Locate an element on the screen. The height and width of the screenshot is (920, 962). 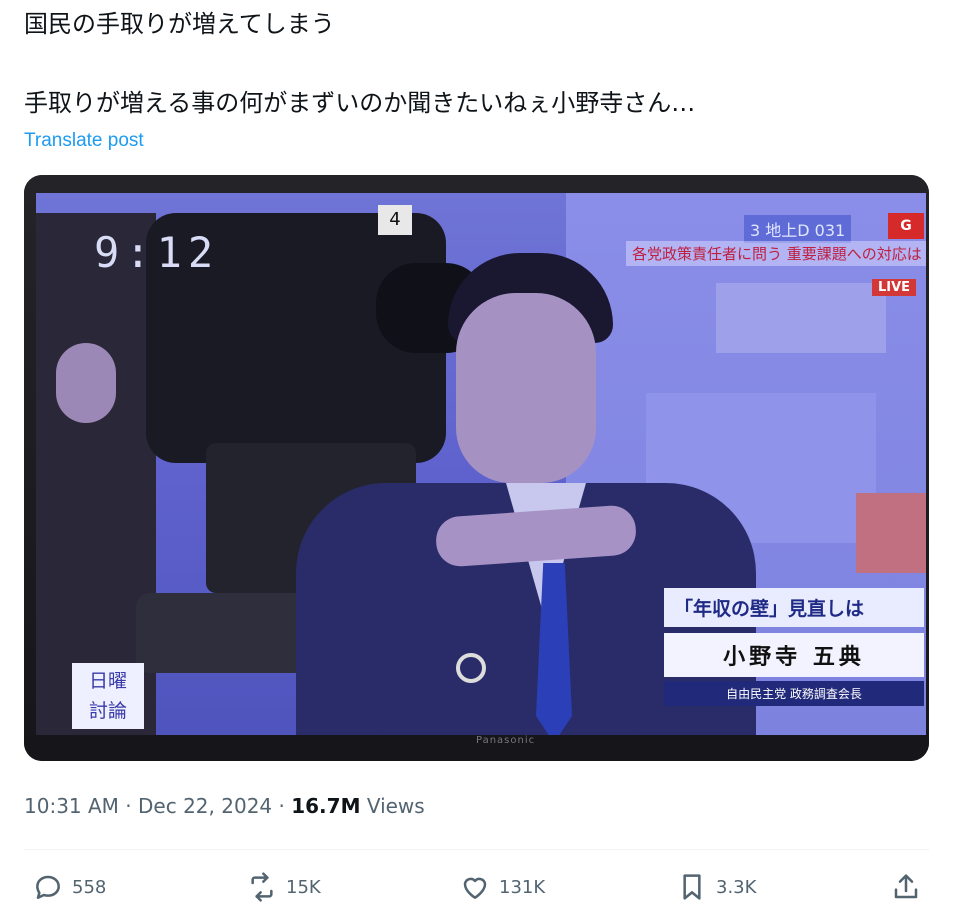
operator-hand is located at coordinates (86, 383).